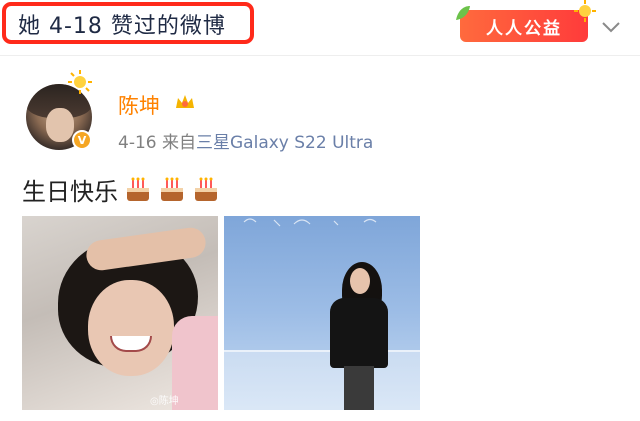 This screenshot has width=640, height=421. Describe the element at coordinates (164, 401) in the screenshot. I see `photo-watermark: ◎陈坤` at that location.